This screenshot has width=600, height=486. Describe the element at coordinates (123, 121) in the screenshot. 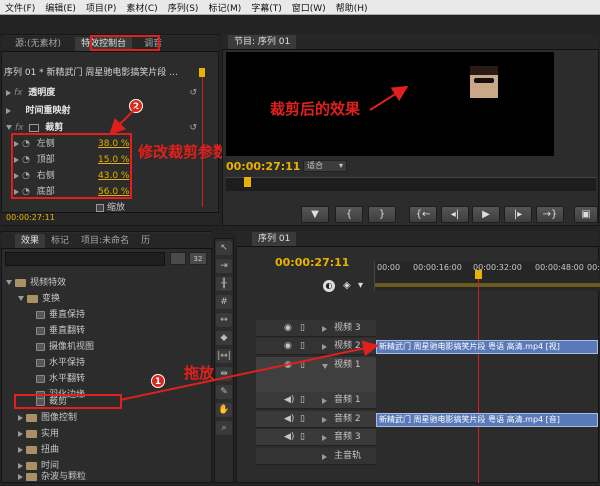

I see `arrow-to-params` at that location.